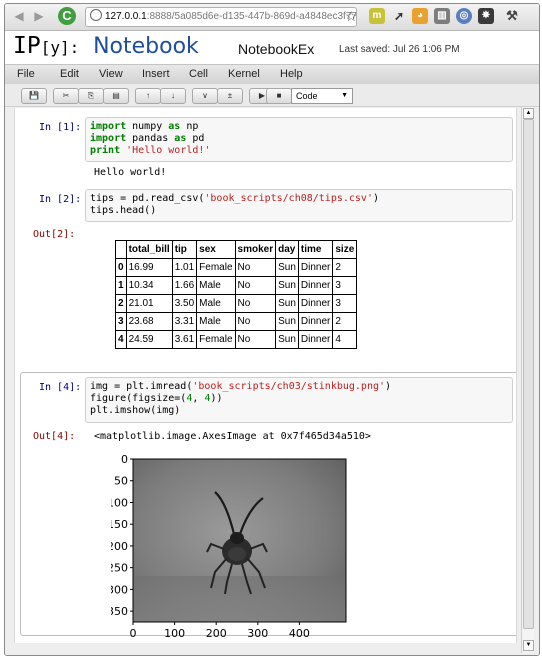 The width and height of the screenshot is (542, 657). What do you see at coordinates (135, 410) in the screenshot?
I see `code-line: plt.imshow(img)` at bounding box center [135, 410].